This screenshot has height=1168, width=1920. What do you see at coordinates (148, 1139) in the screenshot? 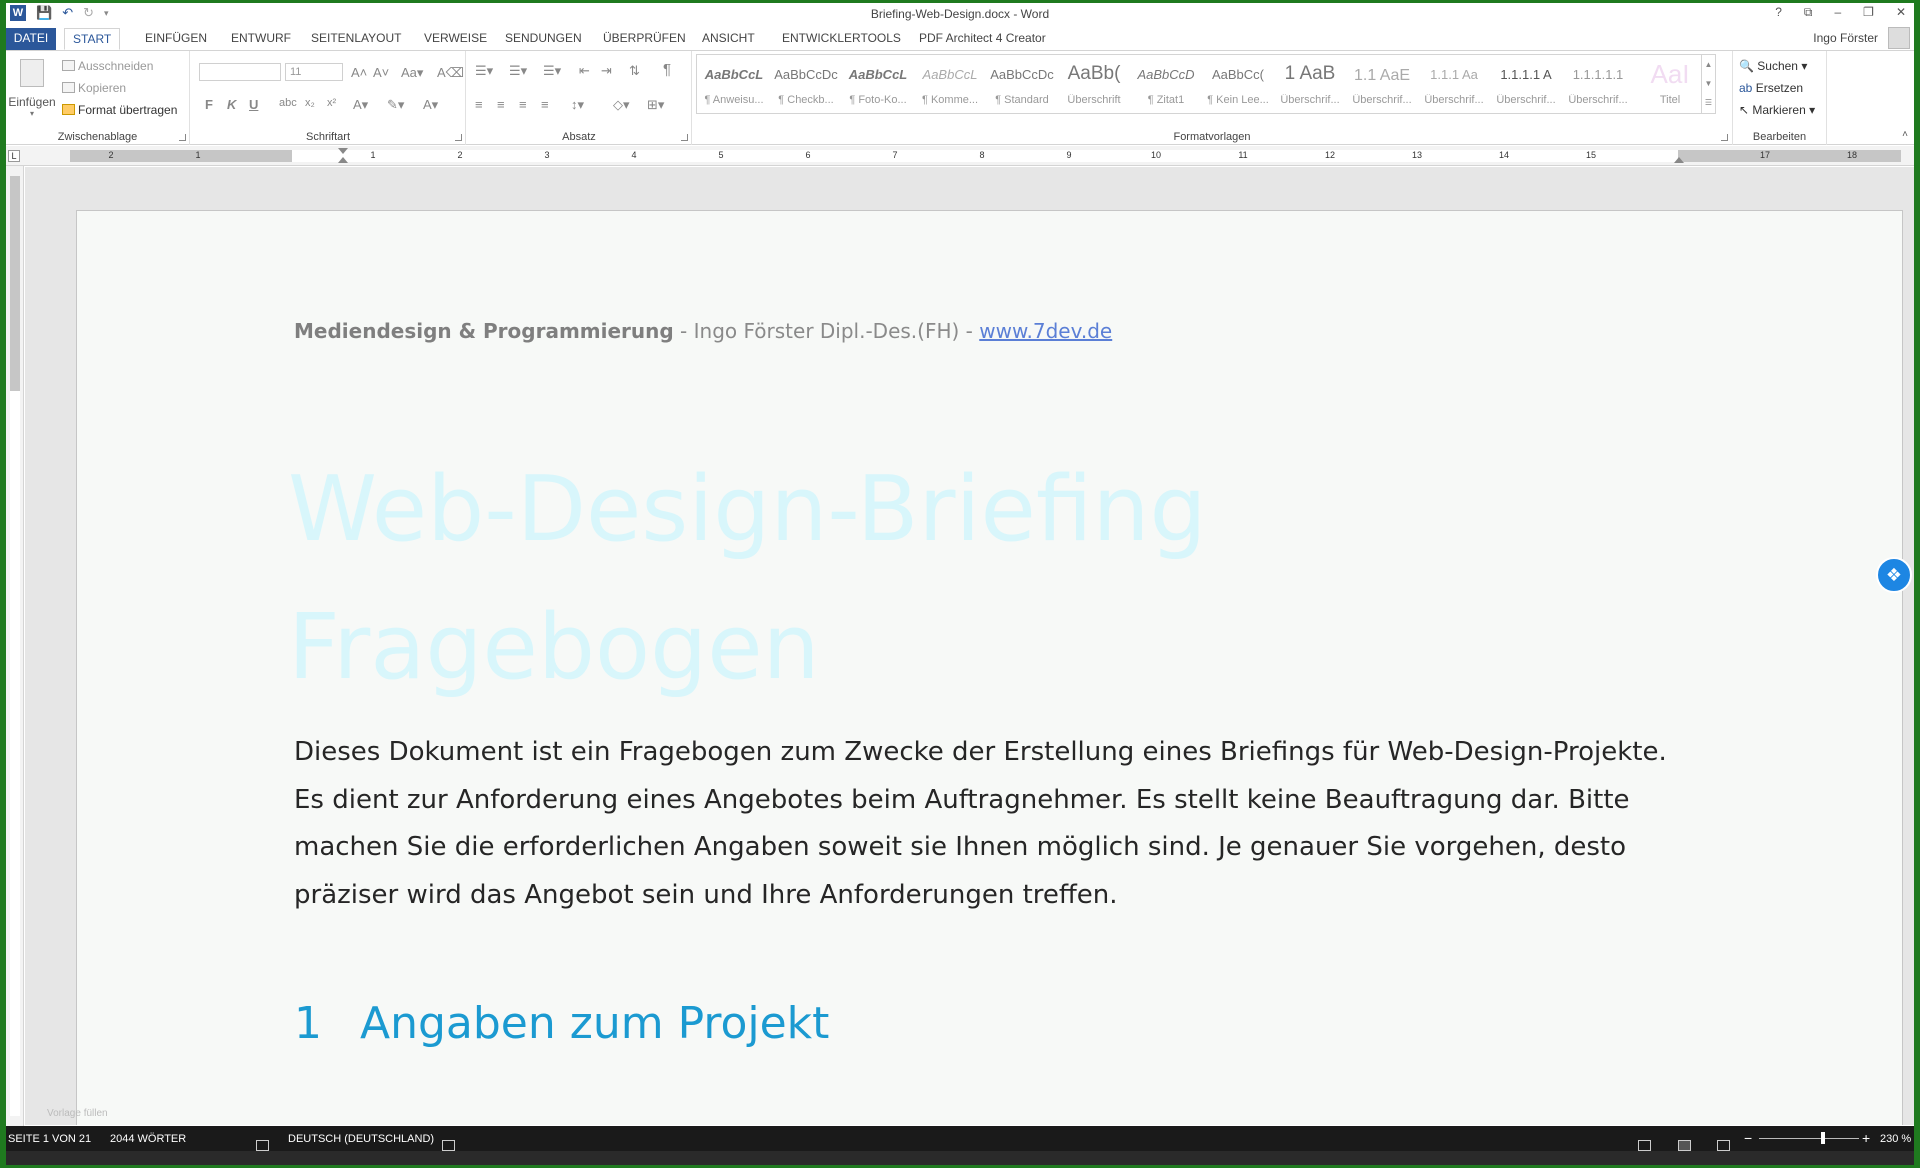
I see `word-count: 2044 WÖRTER` at bounding box center [148, 1139].